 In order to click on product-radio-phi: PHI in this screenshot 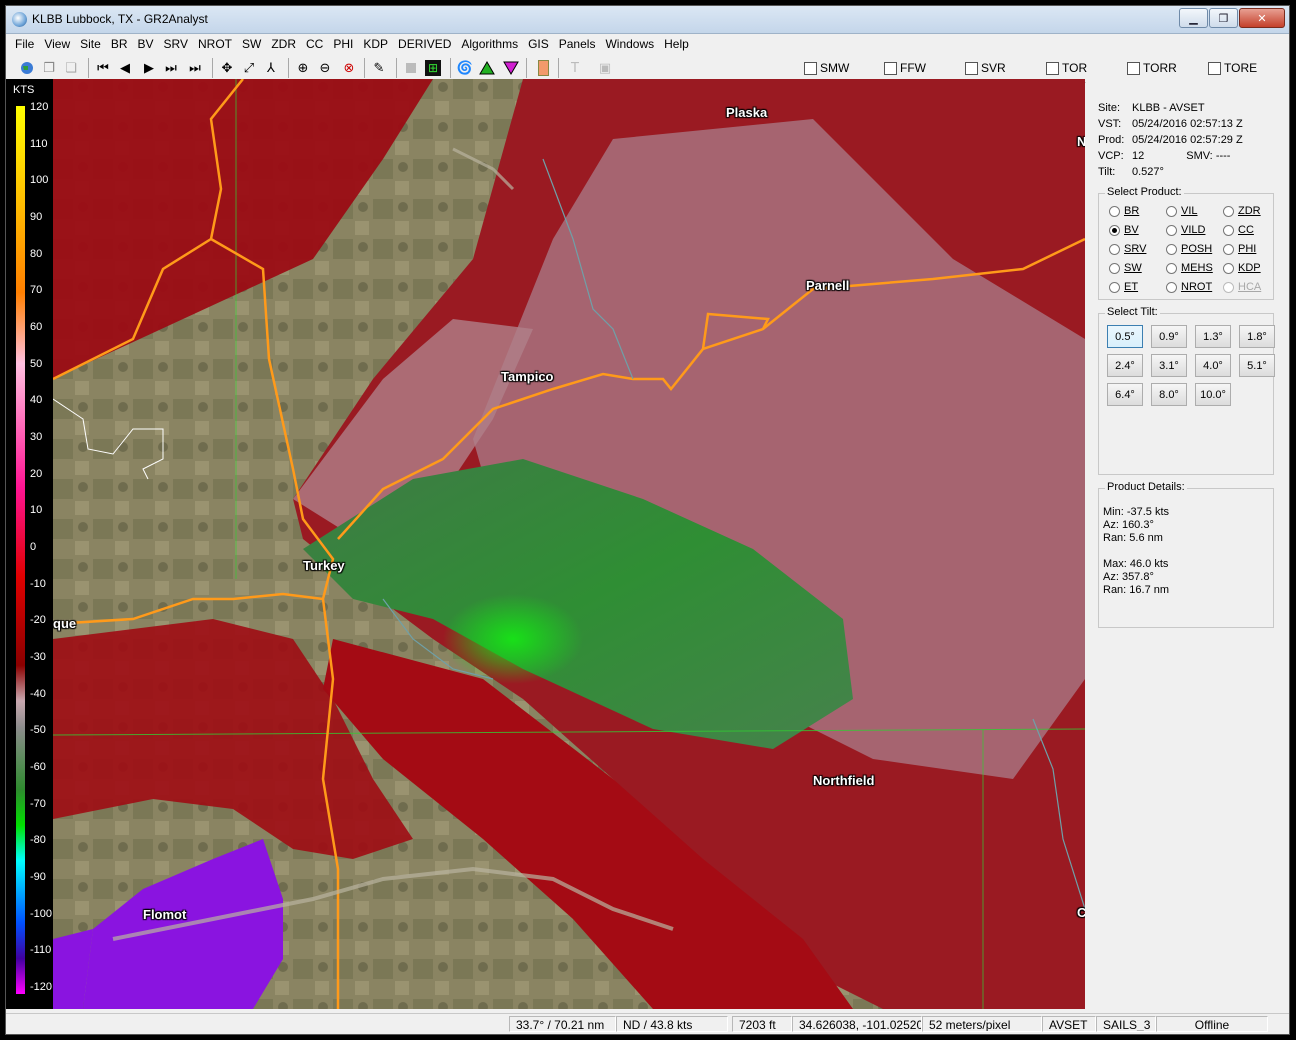, I will do `click(1239, 249)`.